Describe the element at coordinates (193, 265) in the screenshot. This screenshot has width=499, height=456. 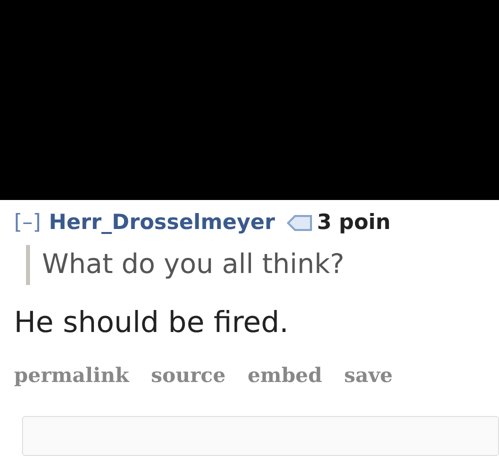
I see `quote-text: What do you all think?` at that location.